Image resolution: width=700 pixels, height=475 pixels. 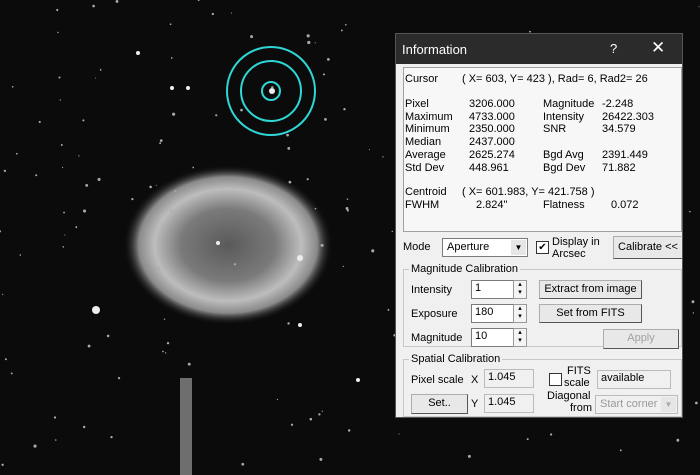 I want to click on fwhm-label: FWHM, so click(x=422, y=205).